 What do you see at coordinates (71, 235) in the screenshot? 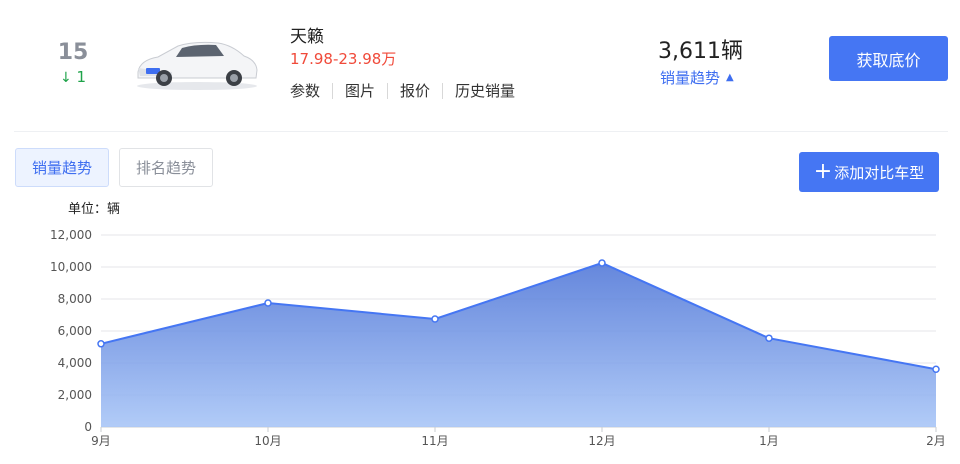
I see `y-tick-label: 12,000` at bounding box center [71, 235].